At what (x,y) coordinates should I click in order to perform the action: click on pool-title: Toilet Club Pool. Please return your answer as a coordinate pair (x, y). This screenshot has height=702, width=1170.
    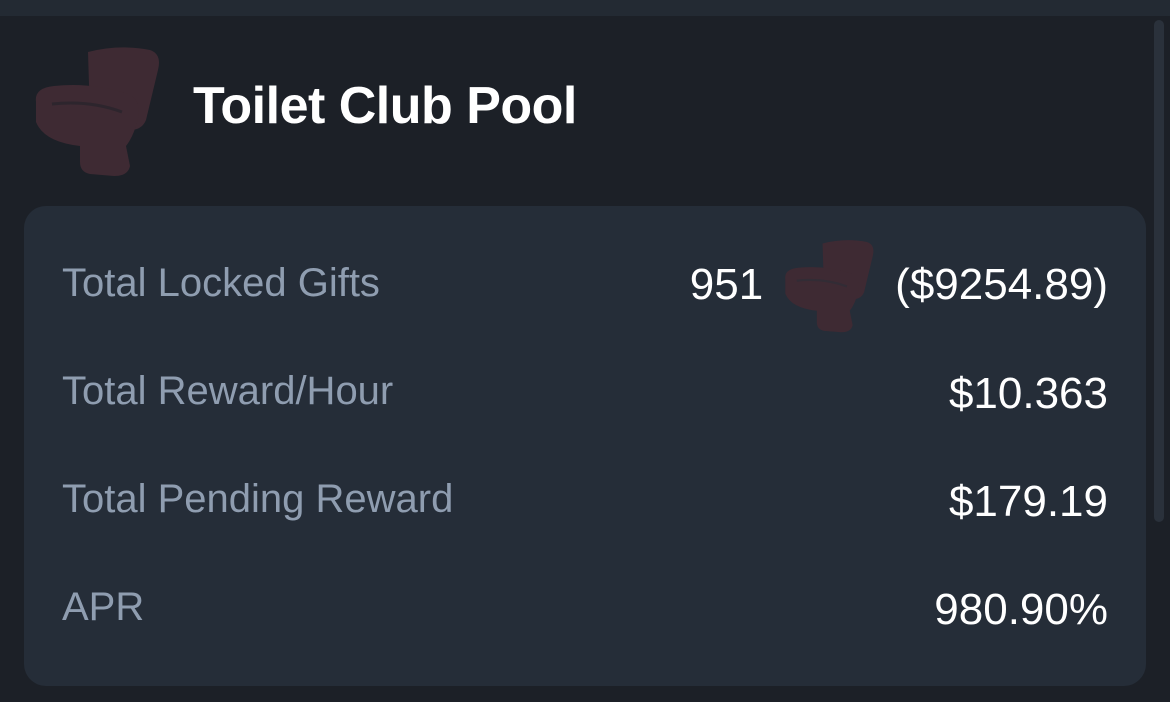
    Looking at the image, I should click on (385, 106).